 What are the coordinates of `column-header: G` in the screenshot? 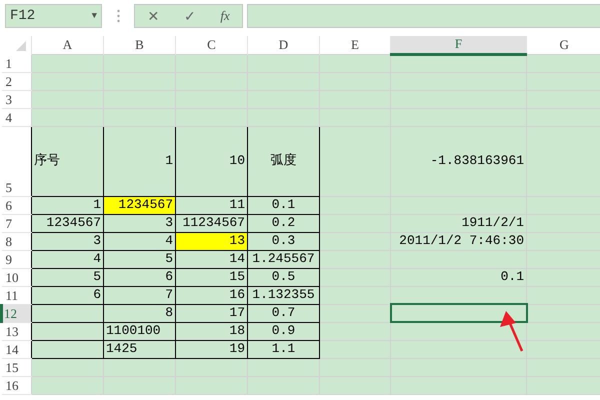 It's located at (563, 45).